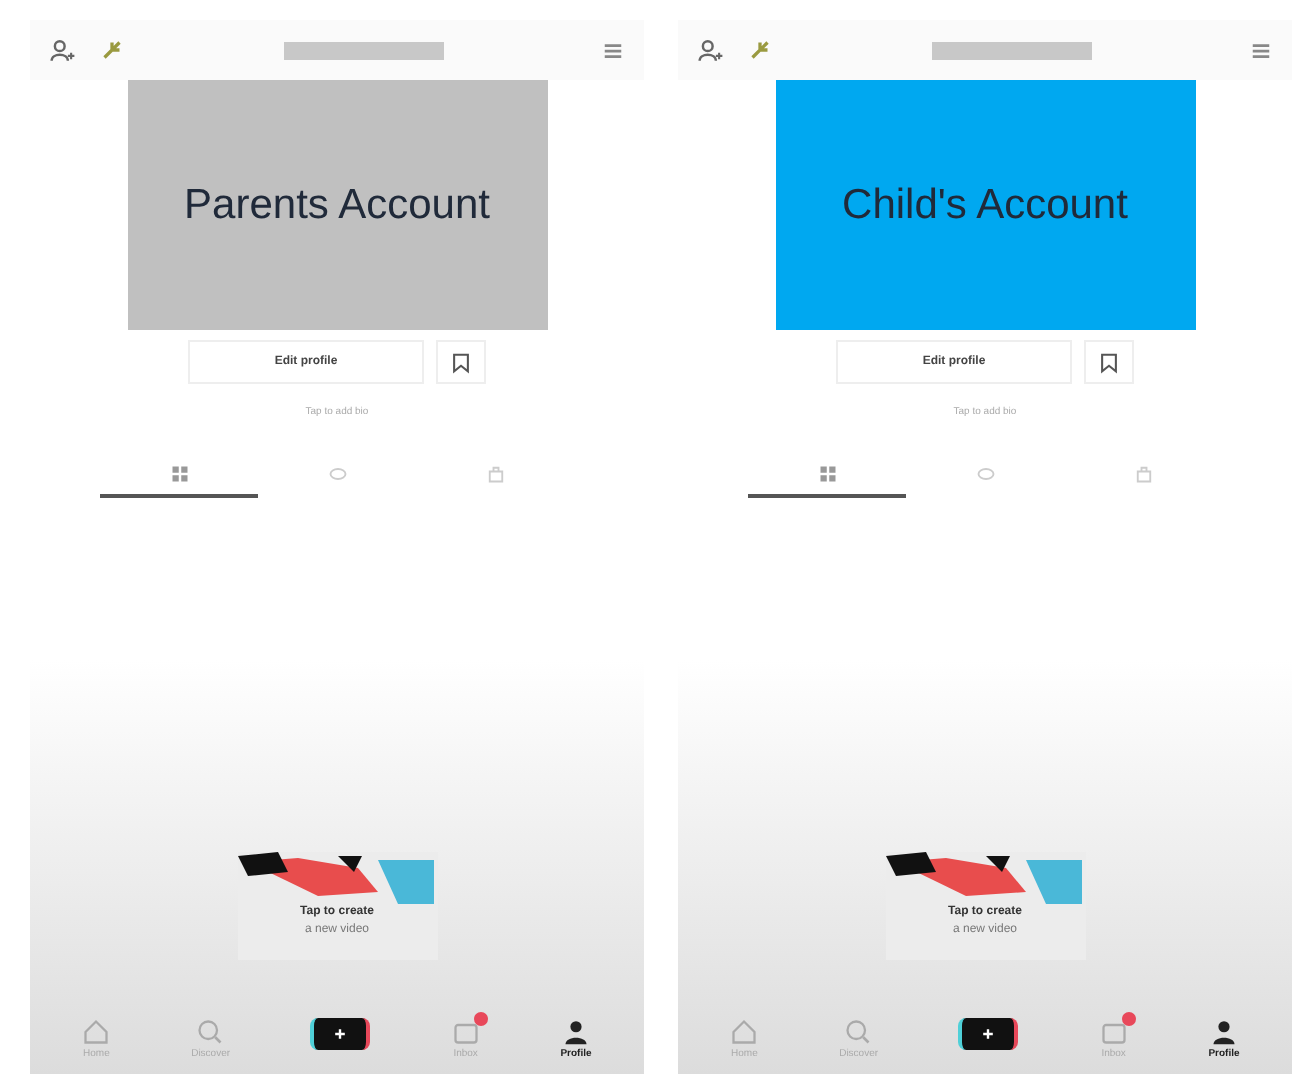  What do you see at coordinates (985, 205) in the screenshot?
I see `banner-text: Child's Account` at bounding box center [985, 205].